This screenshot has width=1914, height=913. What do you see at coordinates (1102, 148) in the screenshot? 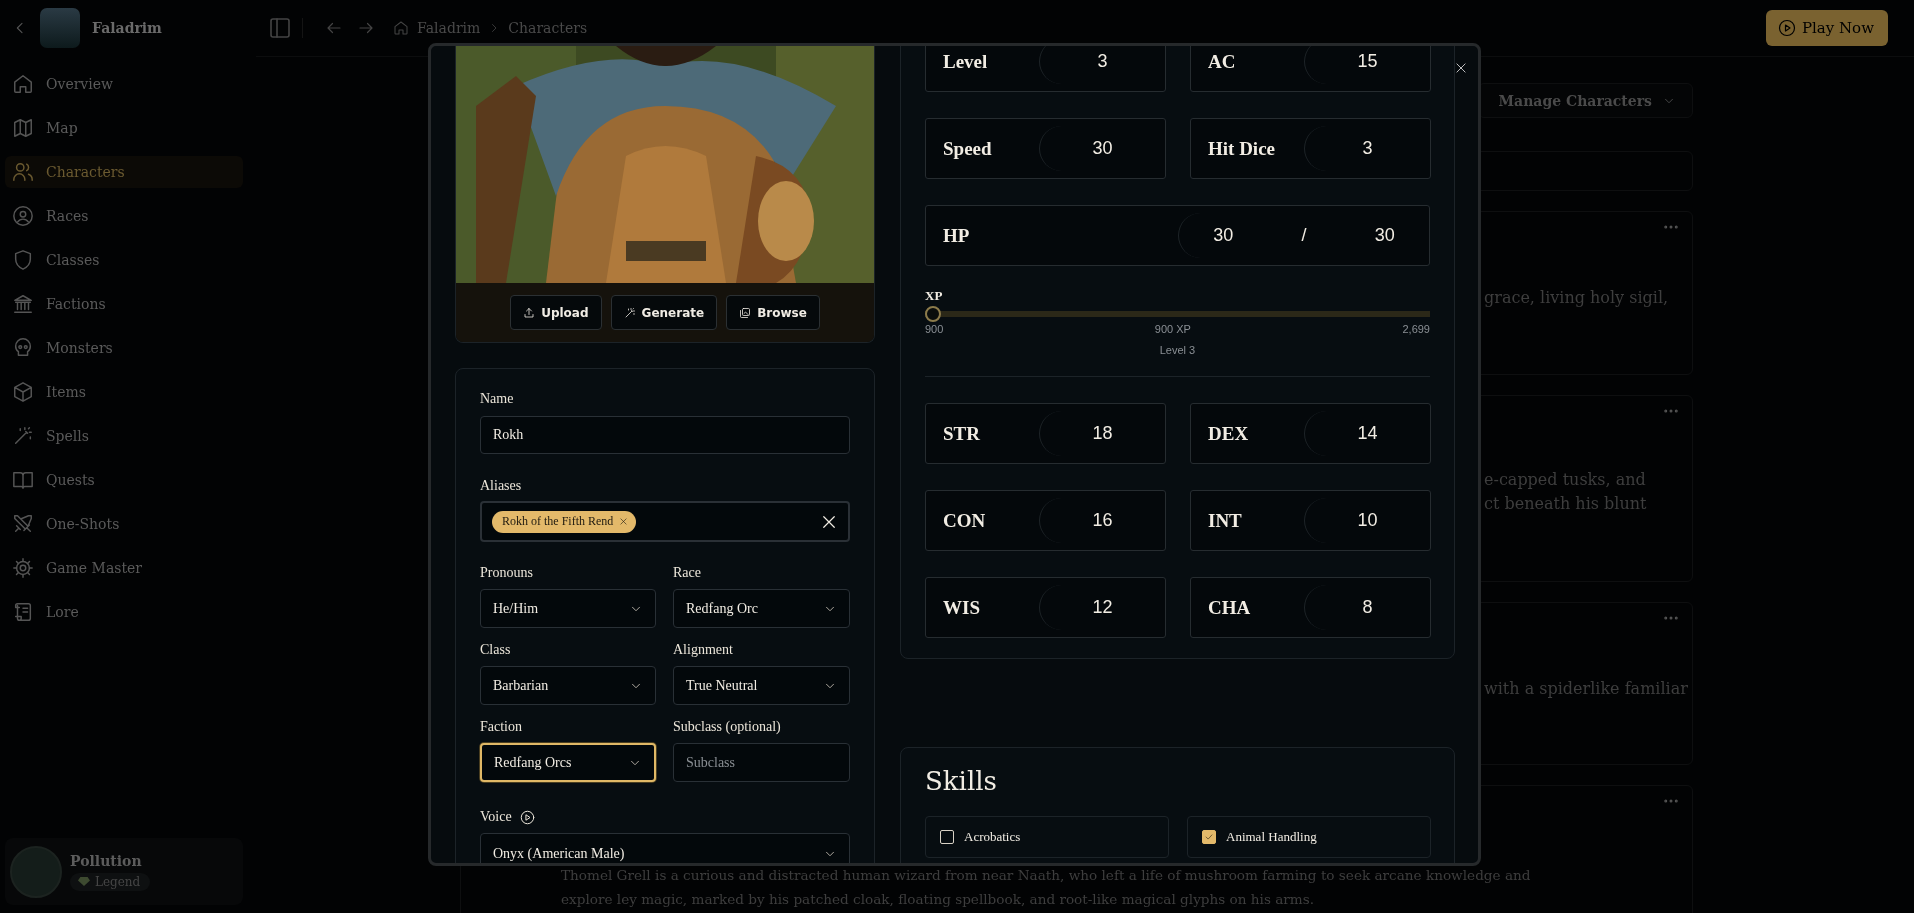
I see `stat-value-field: 30` at bounding box center [1102, 148].